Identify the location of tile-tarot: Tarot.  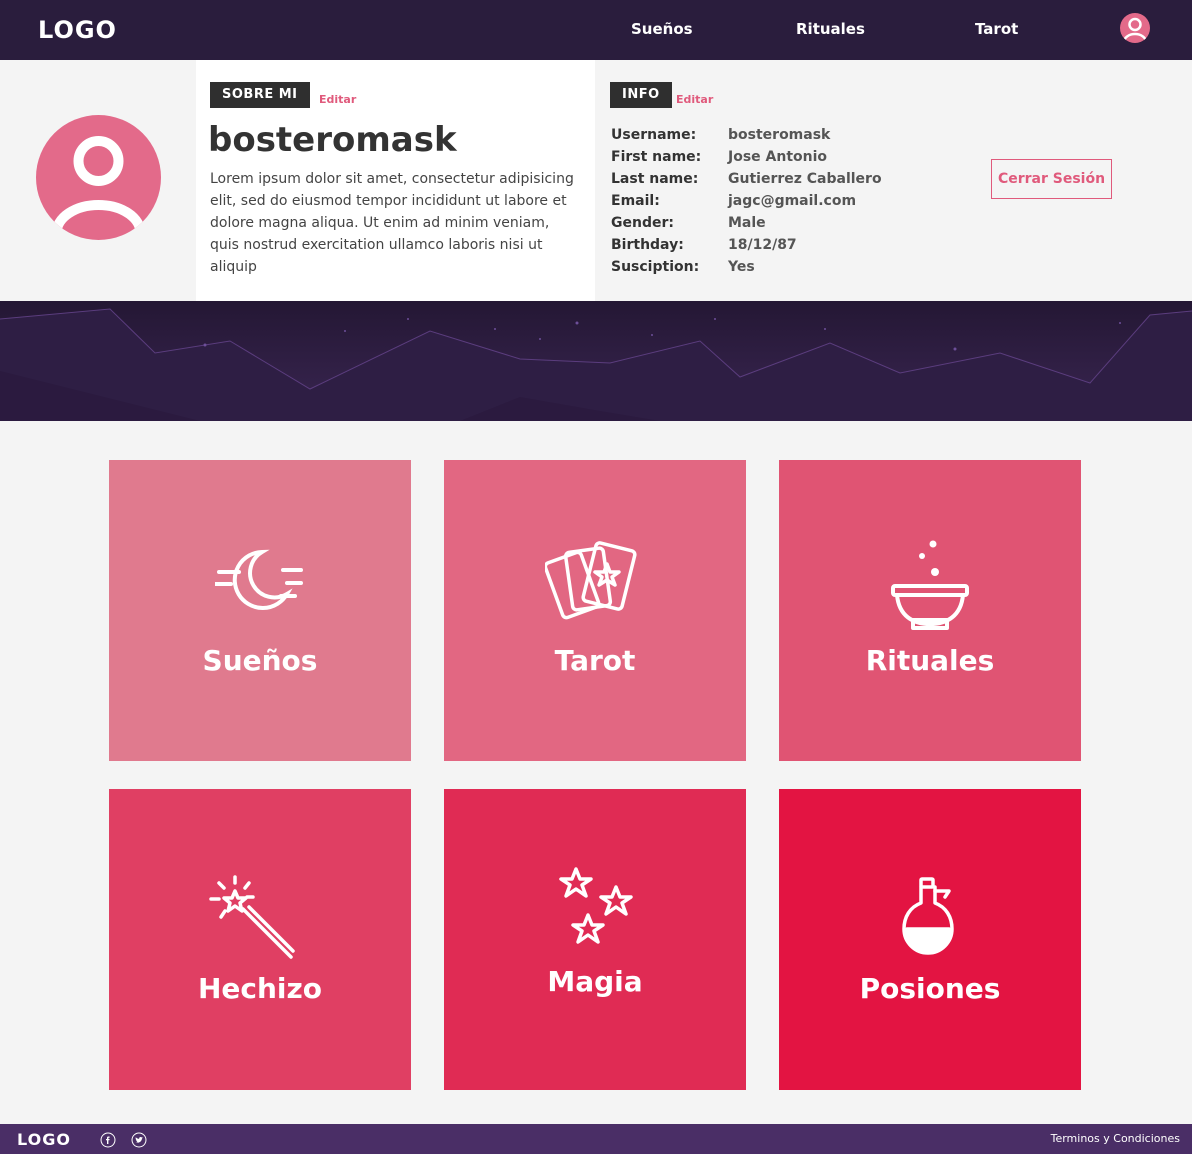
(595, 610).